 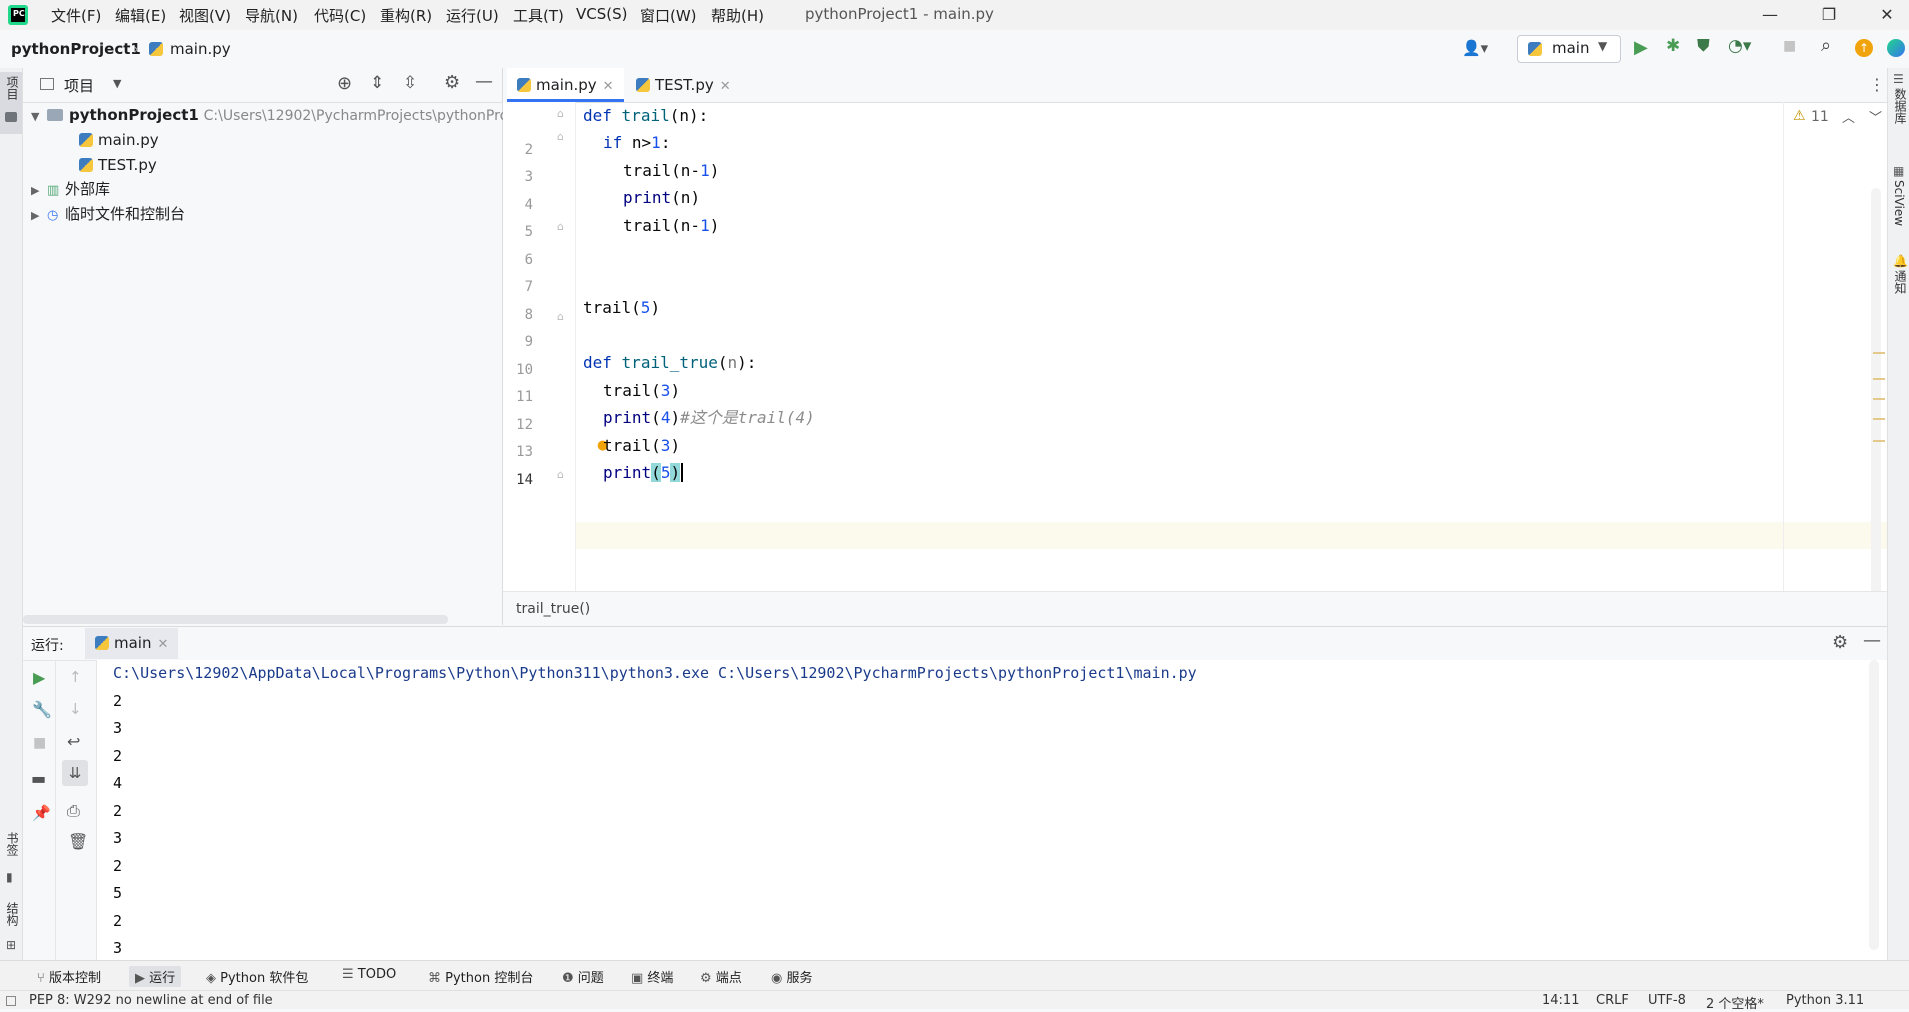 I want to click on sciview-tool-button: ▦ SciView, so click(x=1898, y=204).